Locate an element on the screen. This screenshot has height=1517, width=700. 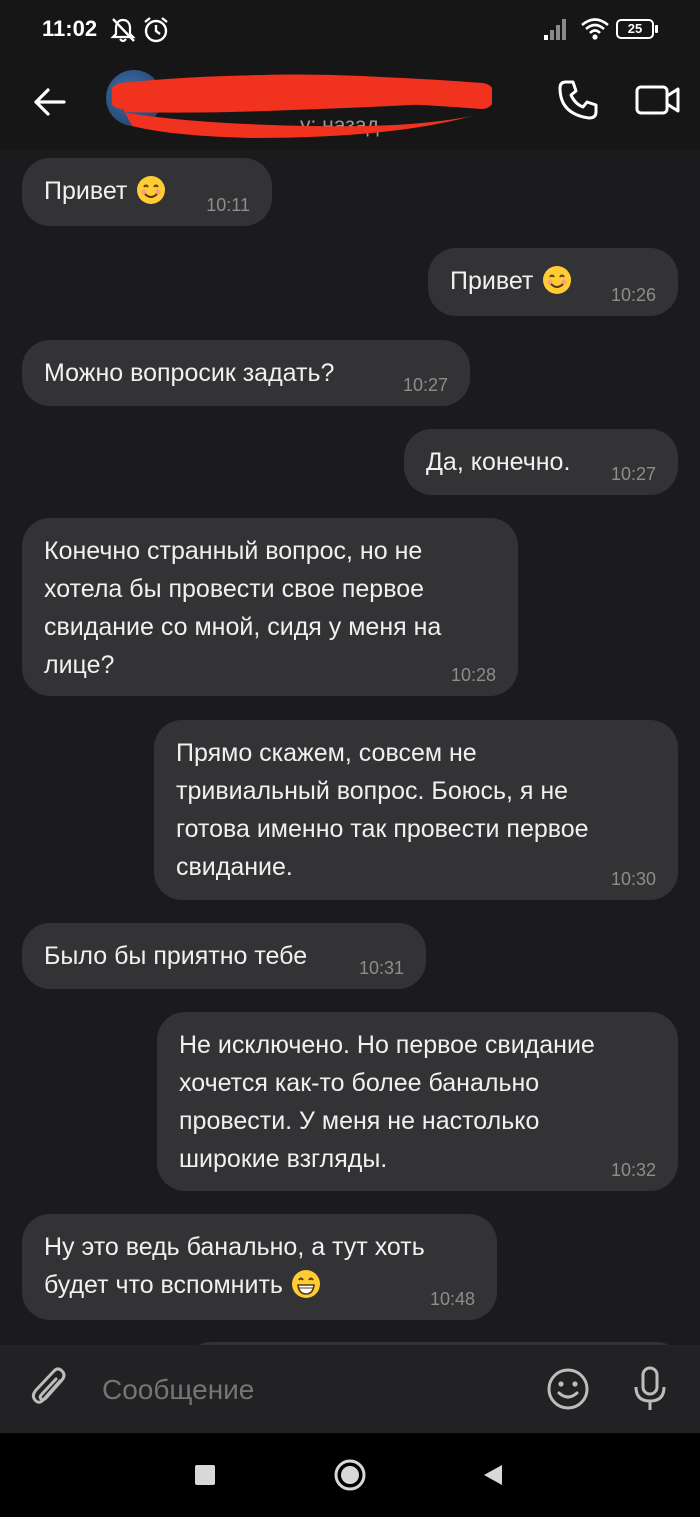
message-composer is located at coordinates (350, 1389).